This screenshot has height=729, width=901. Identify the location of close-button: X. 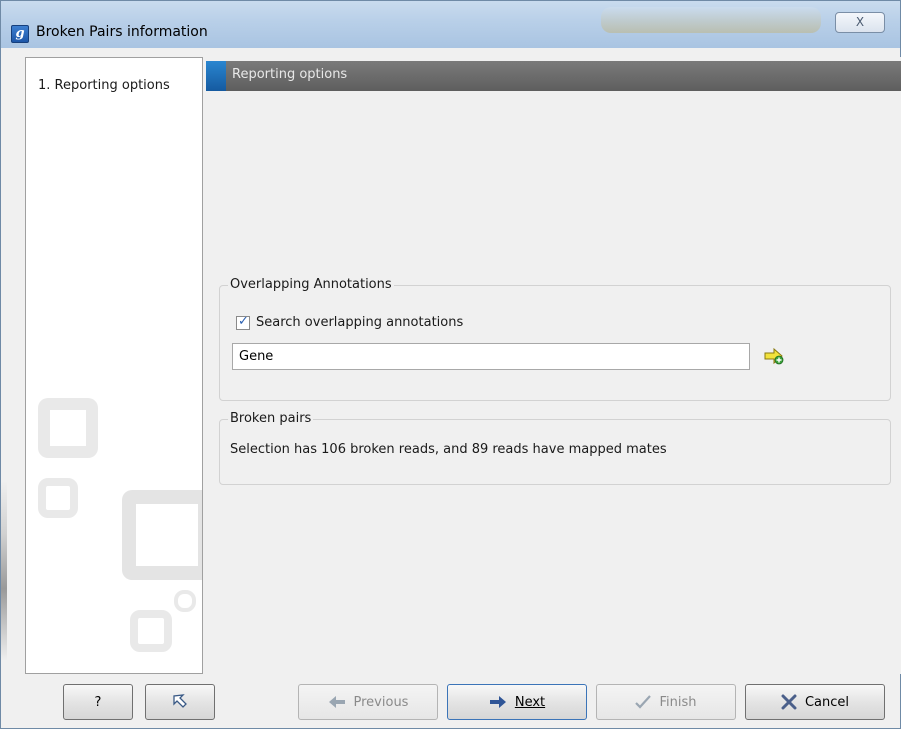
(860, 22).